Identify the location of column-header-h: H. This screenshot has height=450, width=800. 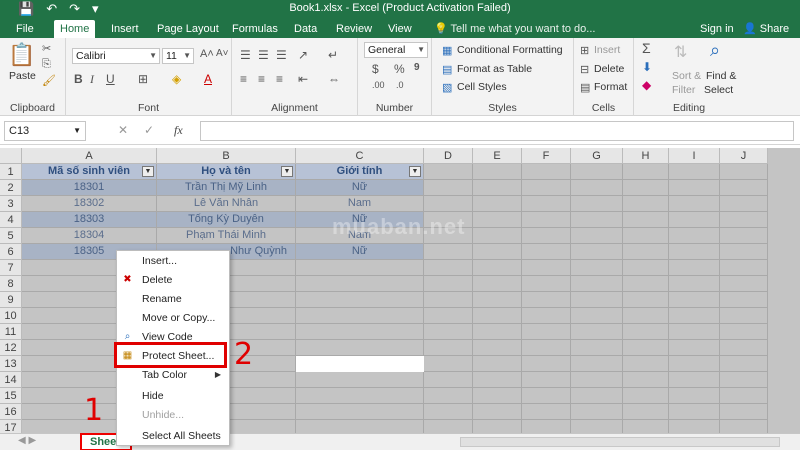
(646, 156).